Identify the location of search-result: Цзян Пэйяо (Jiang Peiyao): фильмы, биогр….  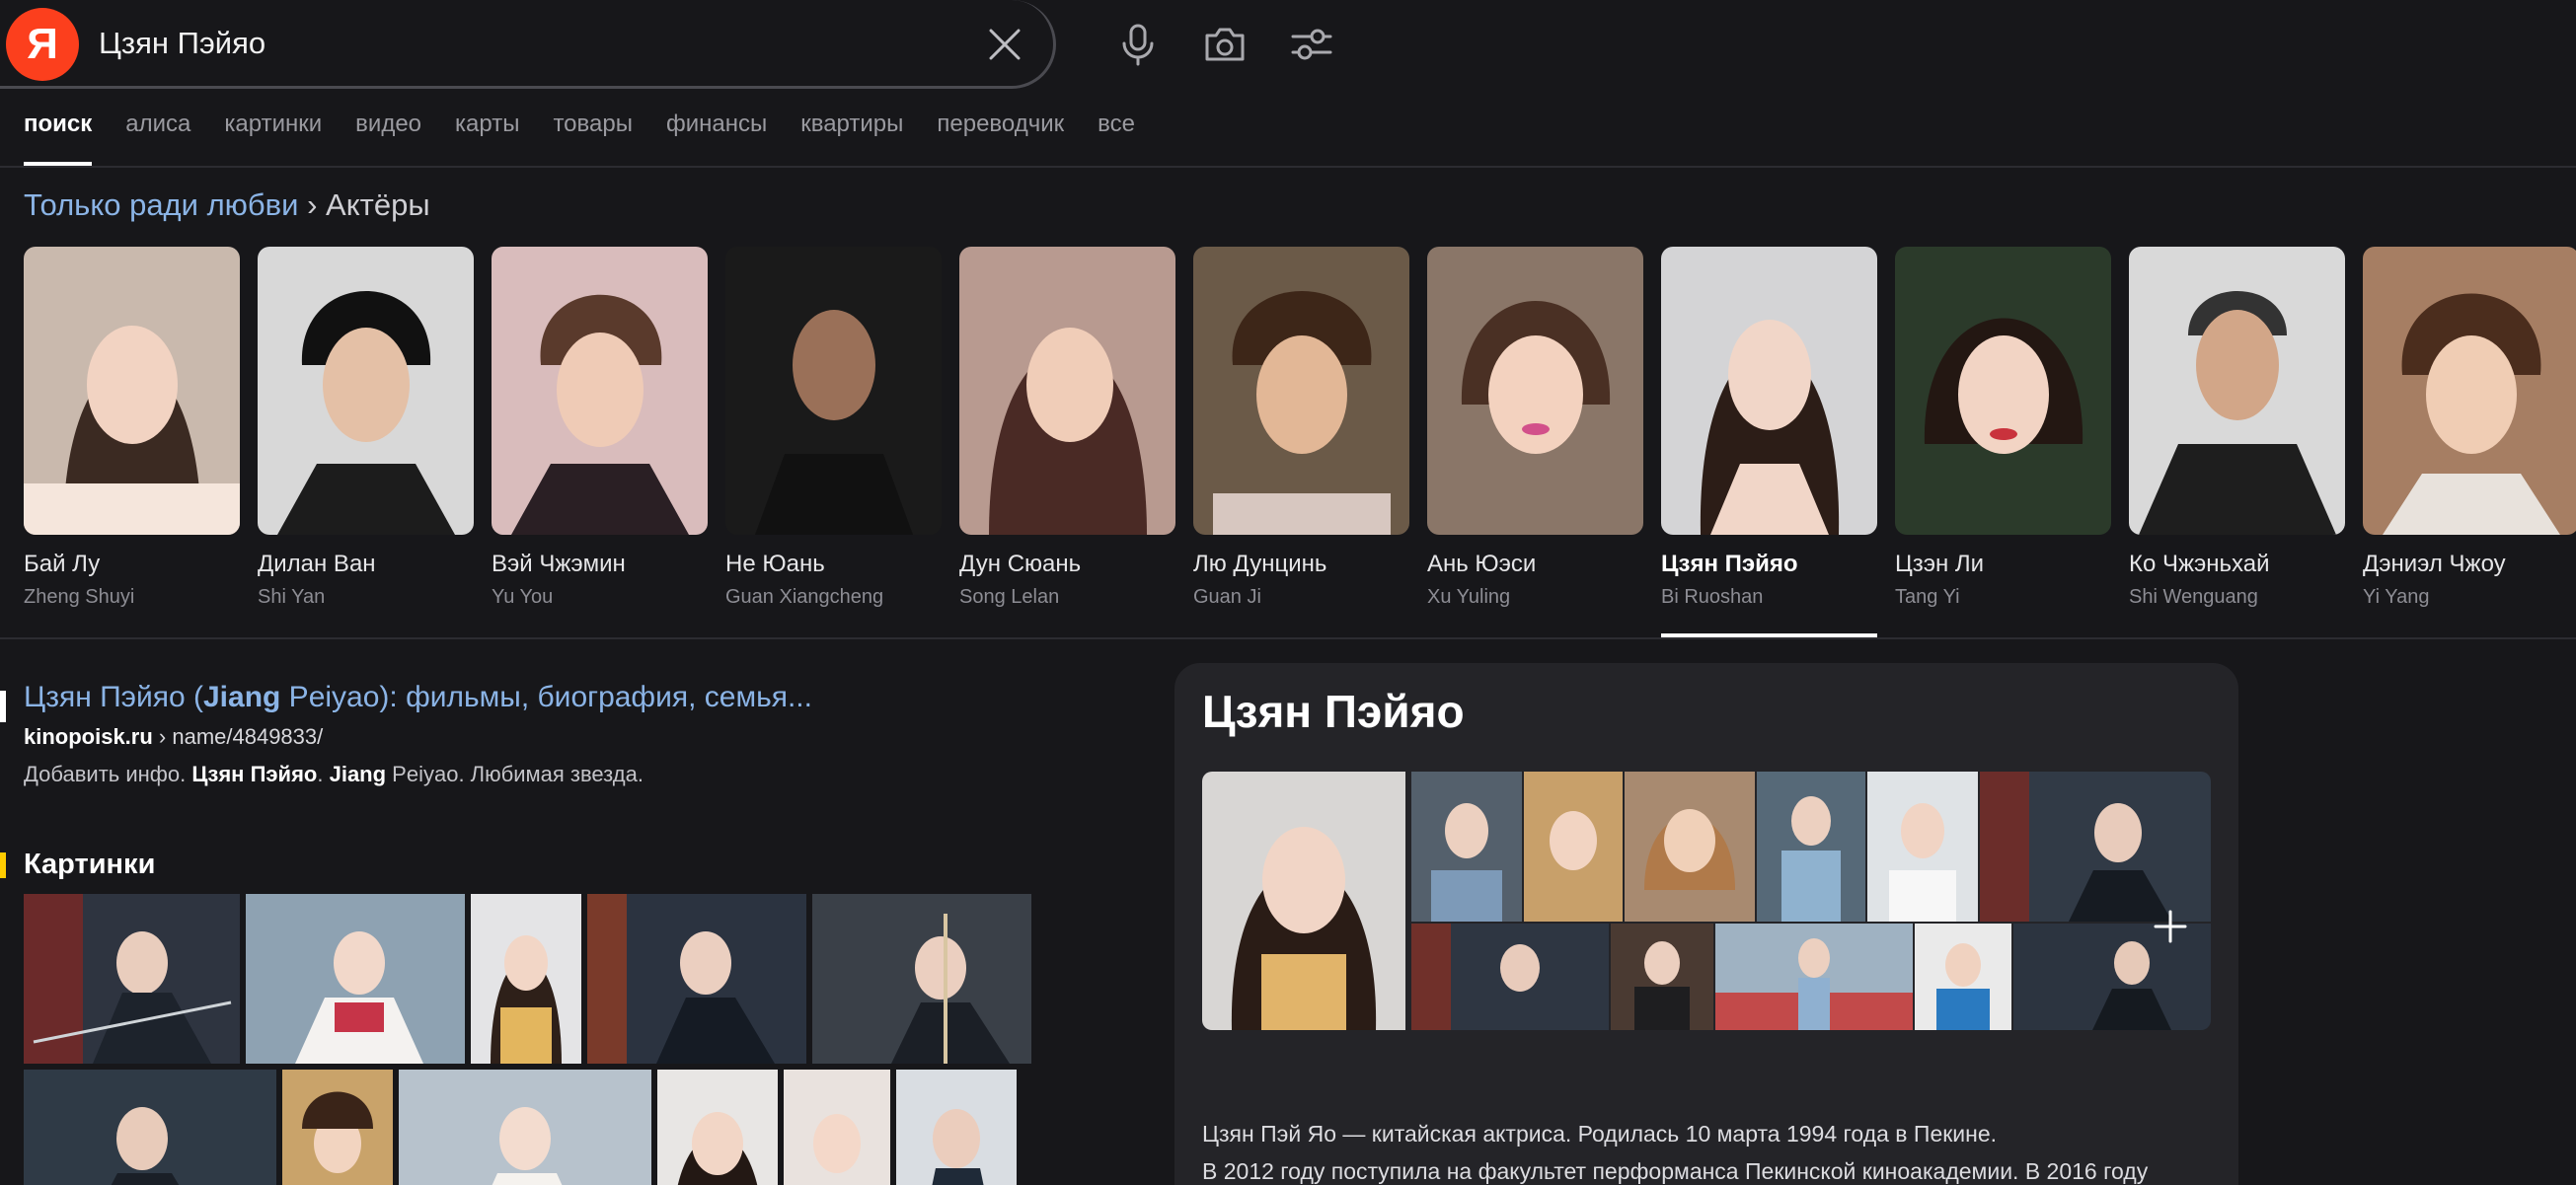
(567, 734).